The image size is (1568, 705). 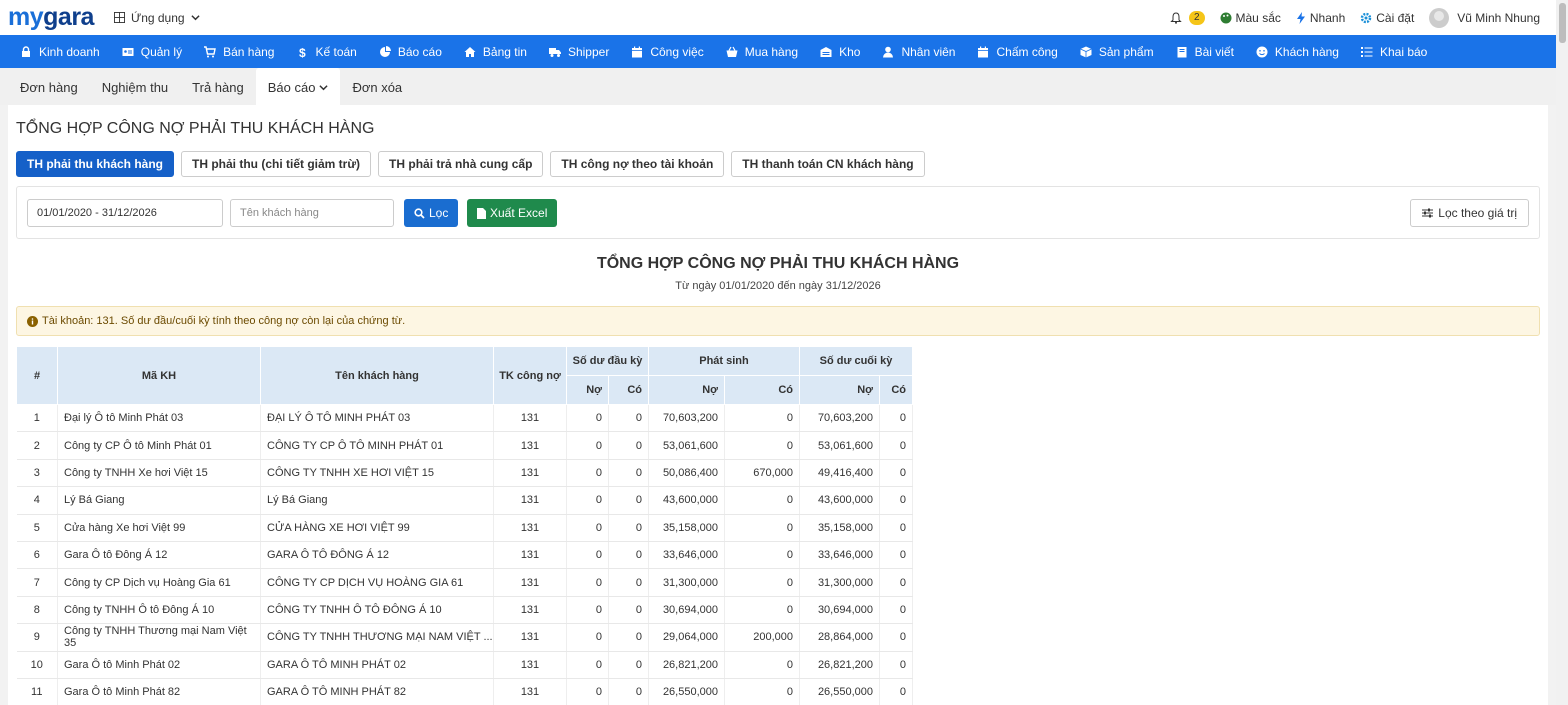 What do you see at coordinates (1214, 51) in the screenshot?
I see `nav-item-label: Bài viết` at bounding box center [1214, 51].